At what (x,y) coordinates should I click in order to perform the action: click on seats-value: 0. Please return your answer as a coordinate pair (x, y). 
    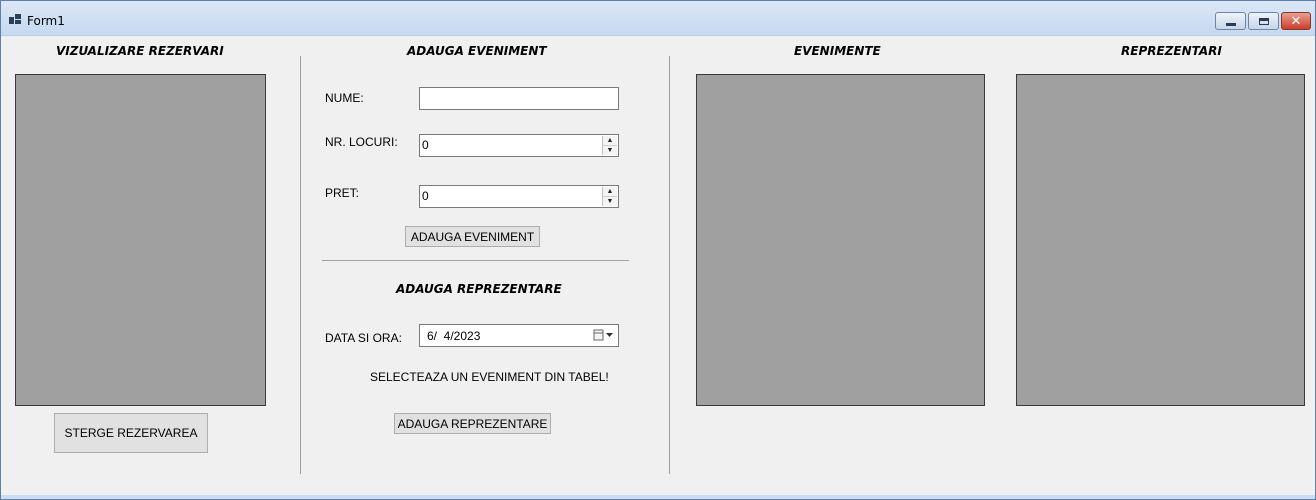
    Looking at the image, I should click on (425, 145).